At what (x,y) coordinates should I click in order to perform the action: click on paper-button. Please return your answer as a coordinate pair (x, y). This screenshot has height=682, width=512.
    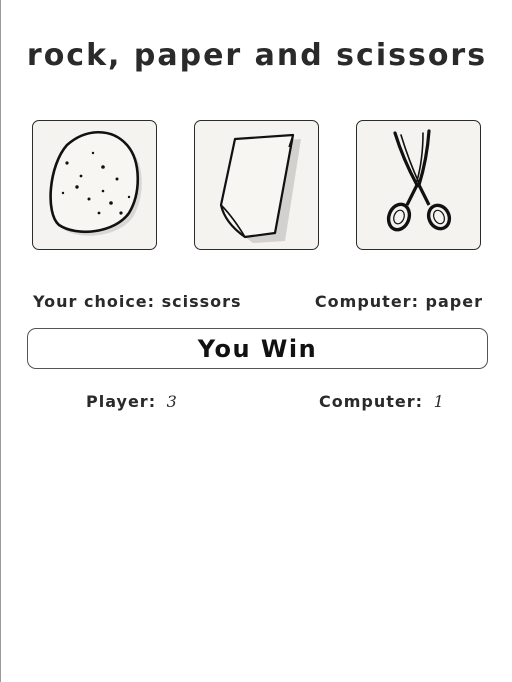
    Looking at the image, I should click on (256, 185).